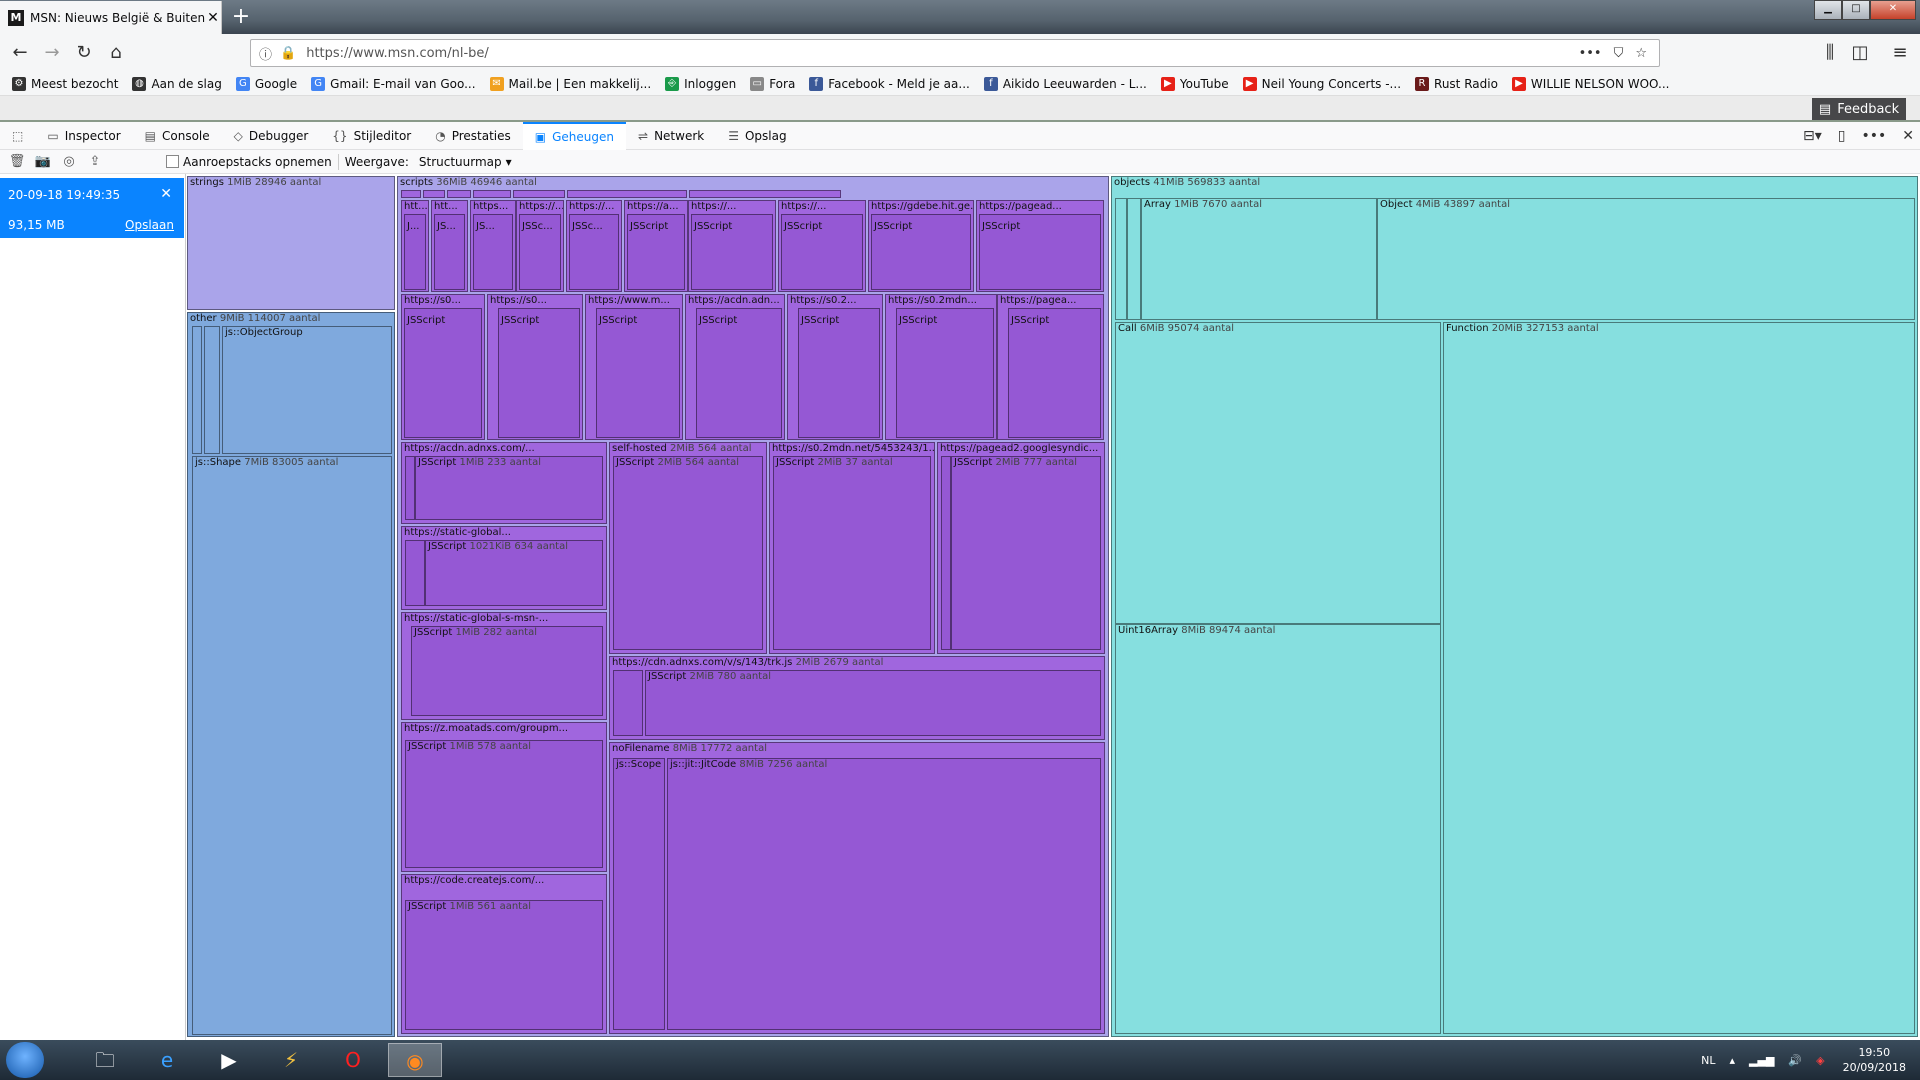 This screenshot has height=1080, width=1920. I want to click on bookmark-item: ◍ Aan de slag, so click(177, 83).